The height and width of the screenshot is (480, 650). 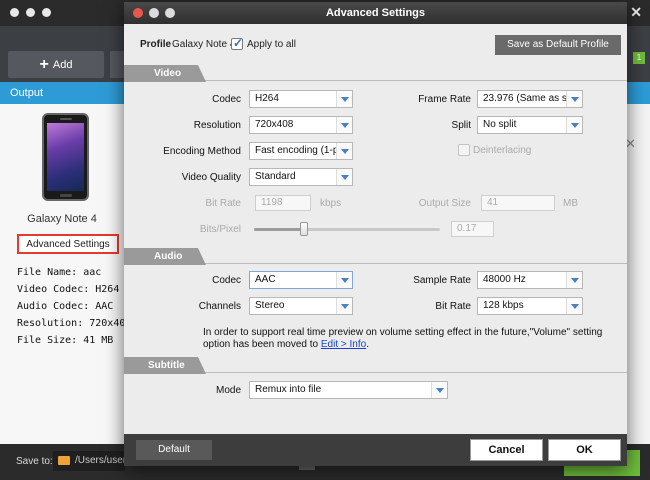 I want to click on bits-pixel-slider, so click(x=347, y=229).